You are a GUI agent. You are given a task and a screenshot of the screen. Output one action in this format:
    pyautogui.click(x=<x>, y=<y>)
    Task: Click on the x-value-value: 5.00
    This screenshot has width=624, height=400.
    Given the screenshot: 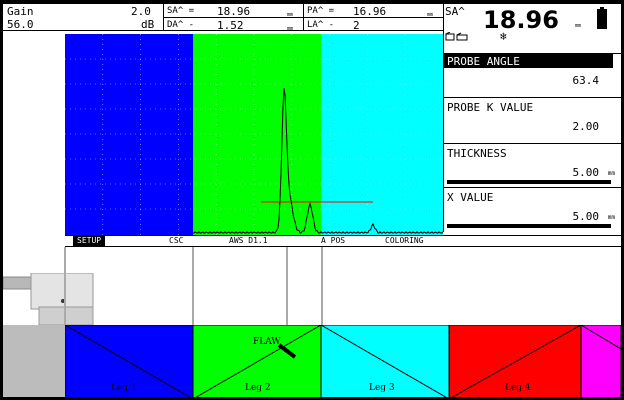 What is the action you would take?
    pyautogui.click(x=586, y=216)
    